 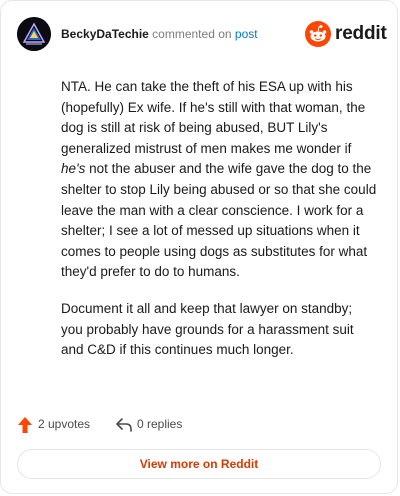 I want to click on upvote-arrow-icon, so click(x=25, y=425).